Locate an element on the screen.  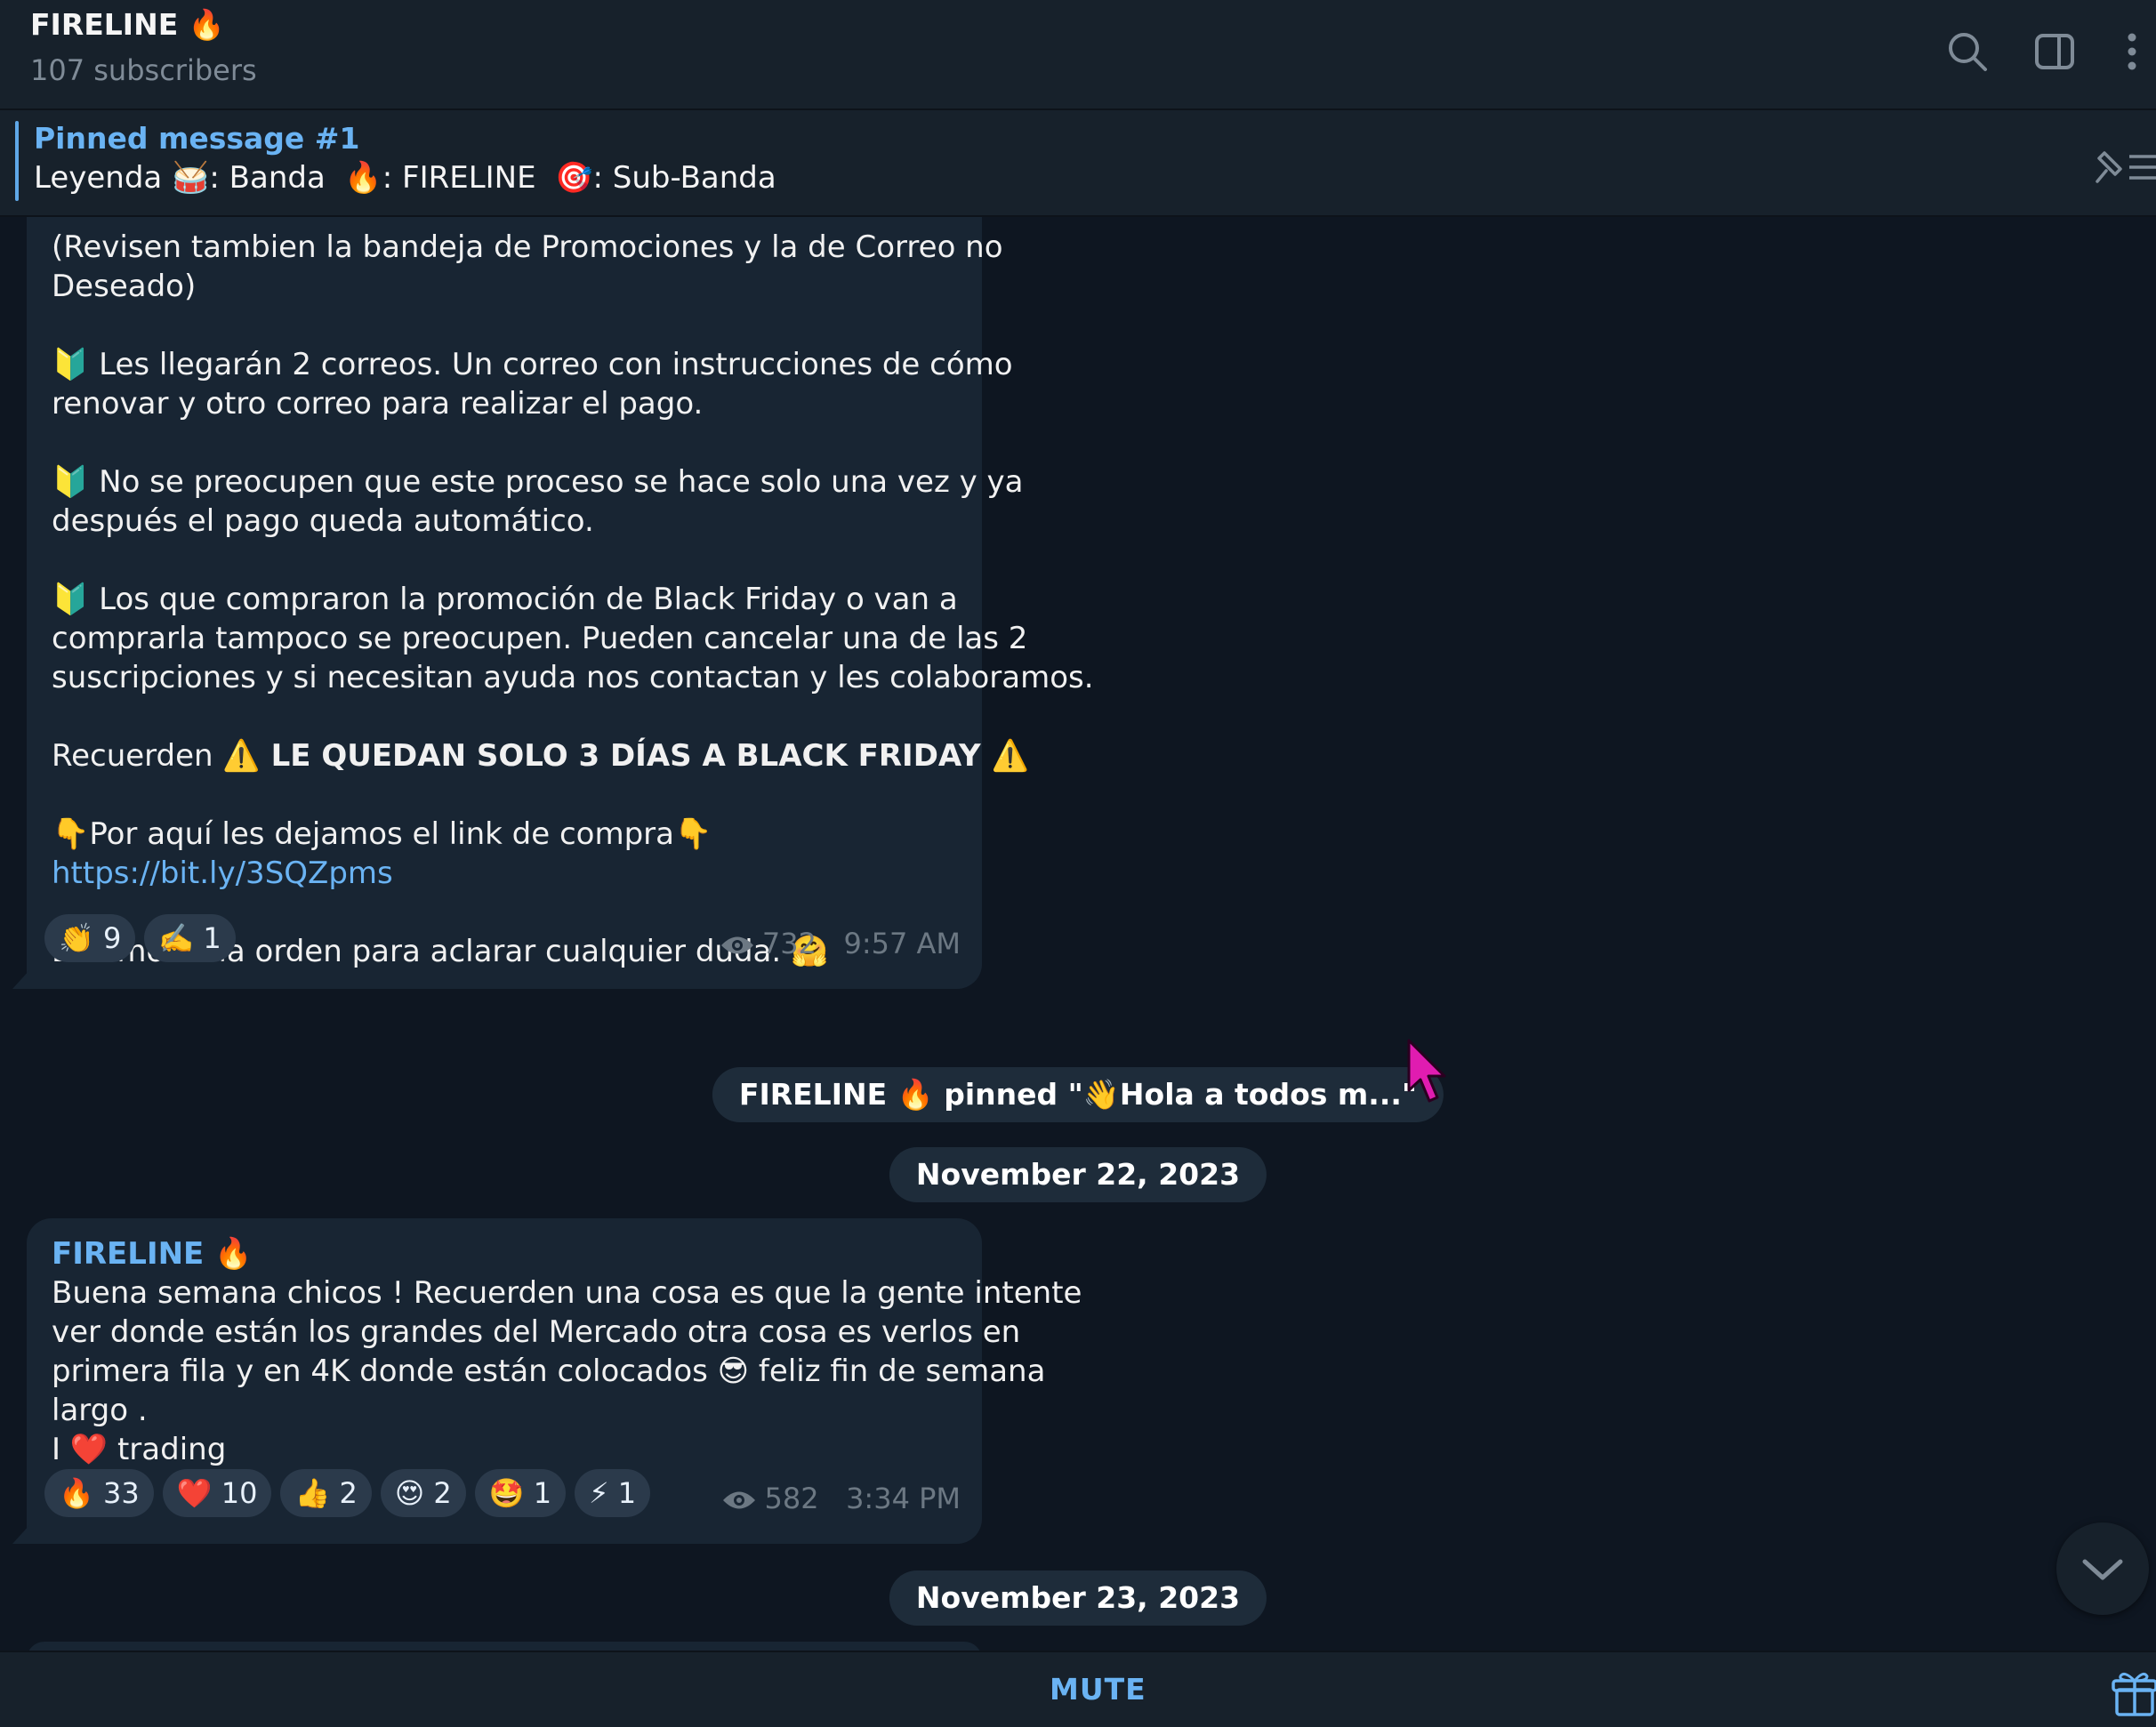
scroll-to-bottom-button is located at coordinates (2103, 1569).